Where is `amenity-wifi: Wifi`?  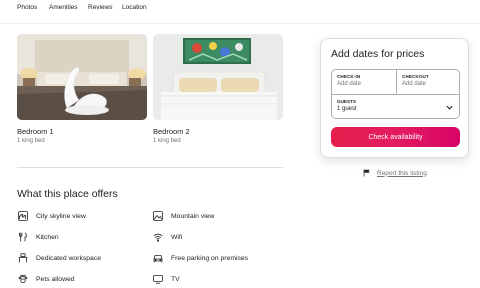
amenity-wifi: Wifi is located at coordinates (167, 237).